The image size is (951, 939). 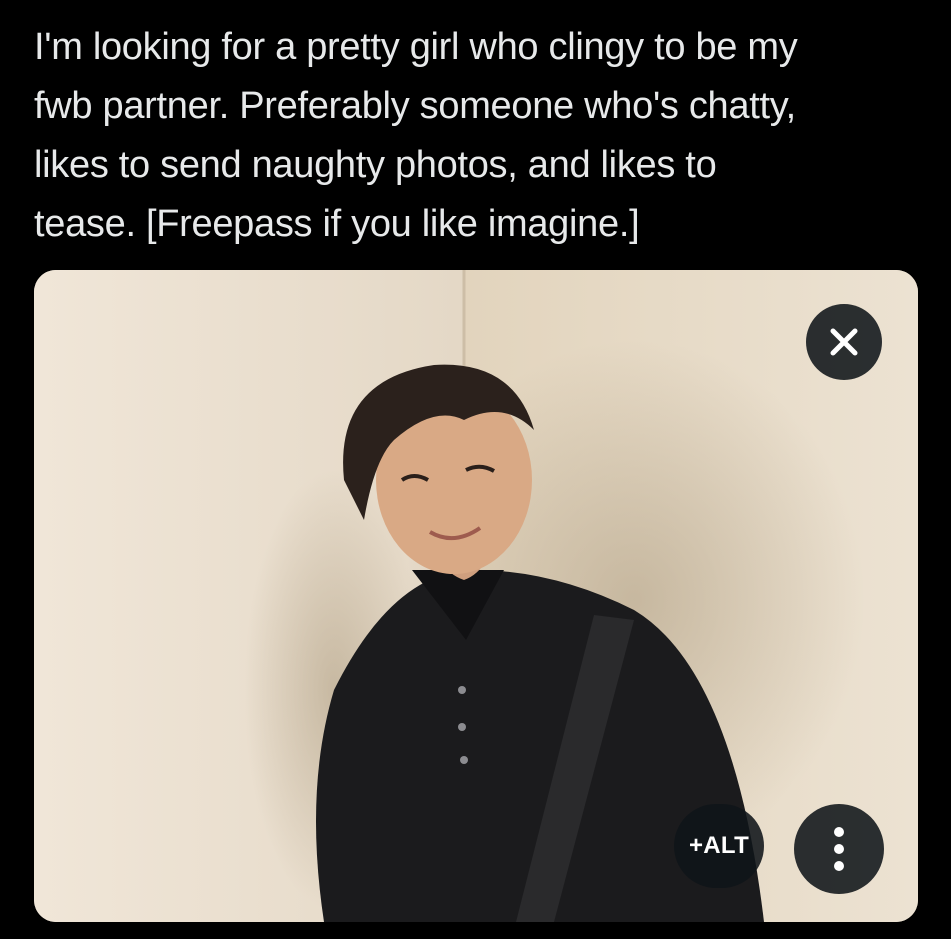 I want to click on remove-media-button, so click(x=844, y=342).